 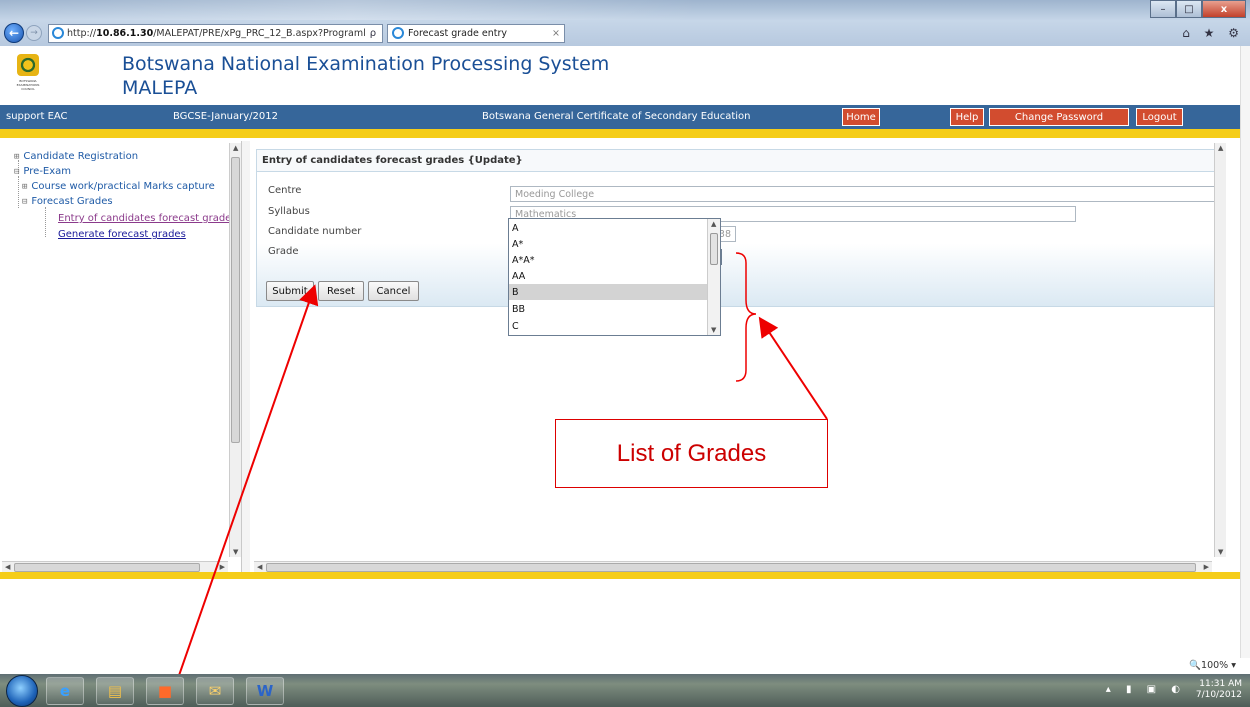 I want to click on tree-link-generate-forecast-grades: Generate forecast grades, so click(x=122, y=234).